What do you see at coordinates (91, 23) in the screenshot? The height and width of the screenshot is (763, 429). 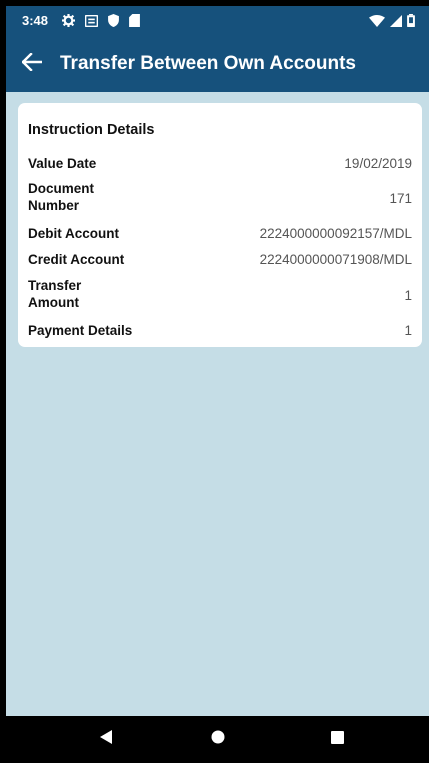 I see `notification-icon` at bounding box center [91, 23].